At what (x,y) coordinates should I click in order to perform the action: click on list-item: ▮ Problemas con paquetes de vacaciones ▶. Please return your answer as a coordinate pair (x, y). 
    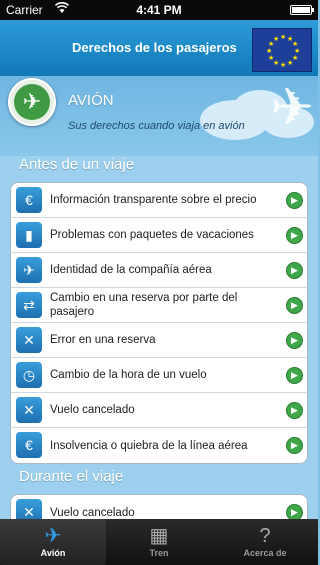
    Looking at the image, I should click on (159, 235).